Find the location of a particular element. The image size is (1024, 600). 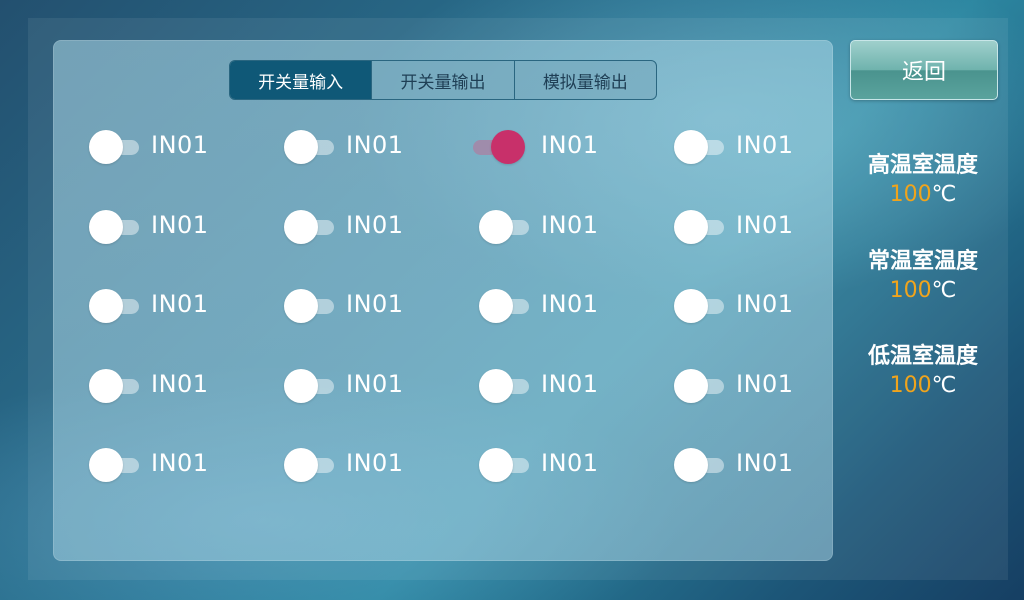

high-temp-unit: ℃ is located at coordinates (944, 194).